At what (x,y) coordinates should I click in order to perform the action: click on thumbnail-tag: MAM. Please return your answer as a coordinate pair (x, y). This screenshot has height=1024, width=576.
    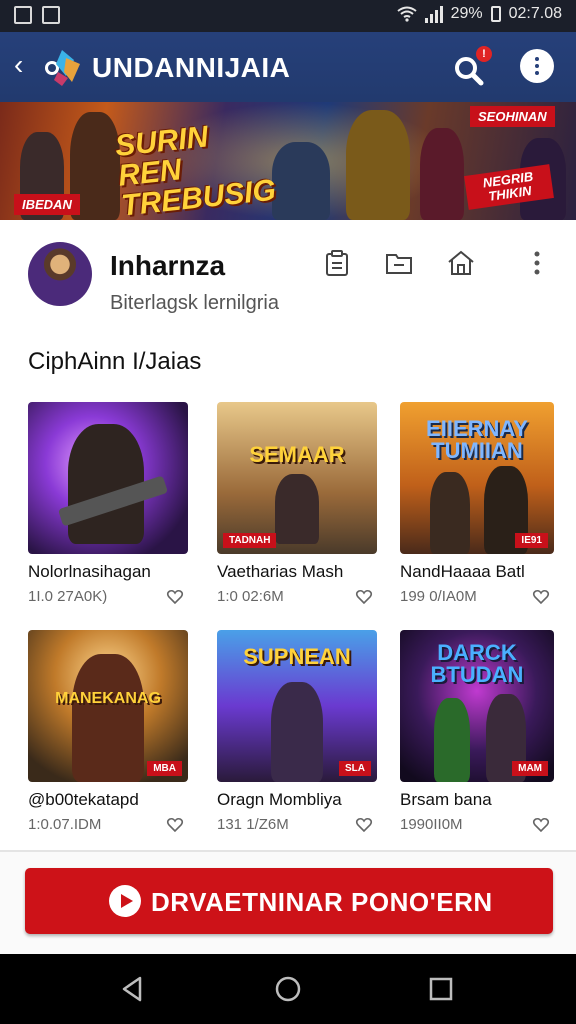
    Looking at the image, I should click on (530, 768).